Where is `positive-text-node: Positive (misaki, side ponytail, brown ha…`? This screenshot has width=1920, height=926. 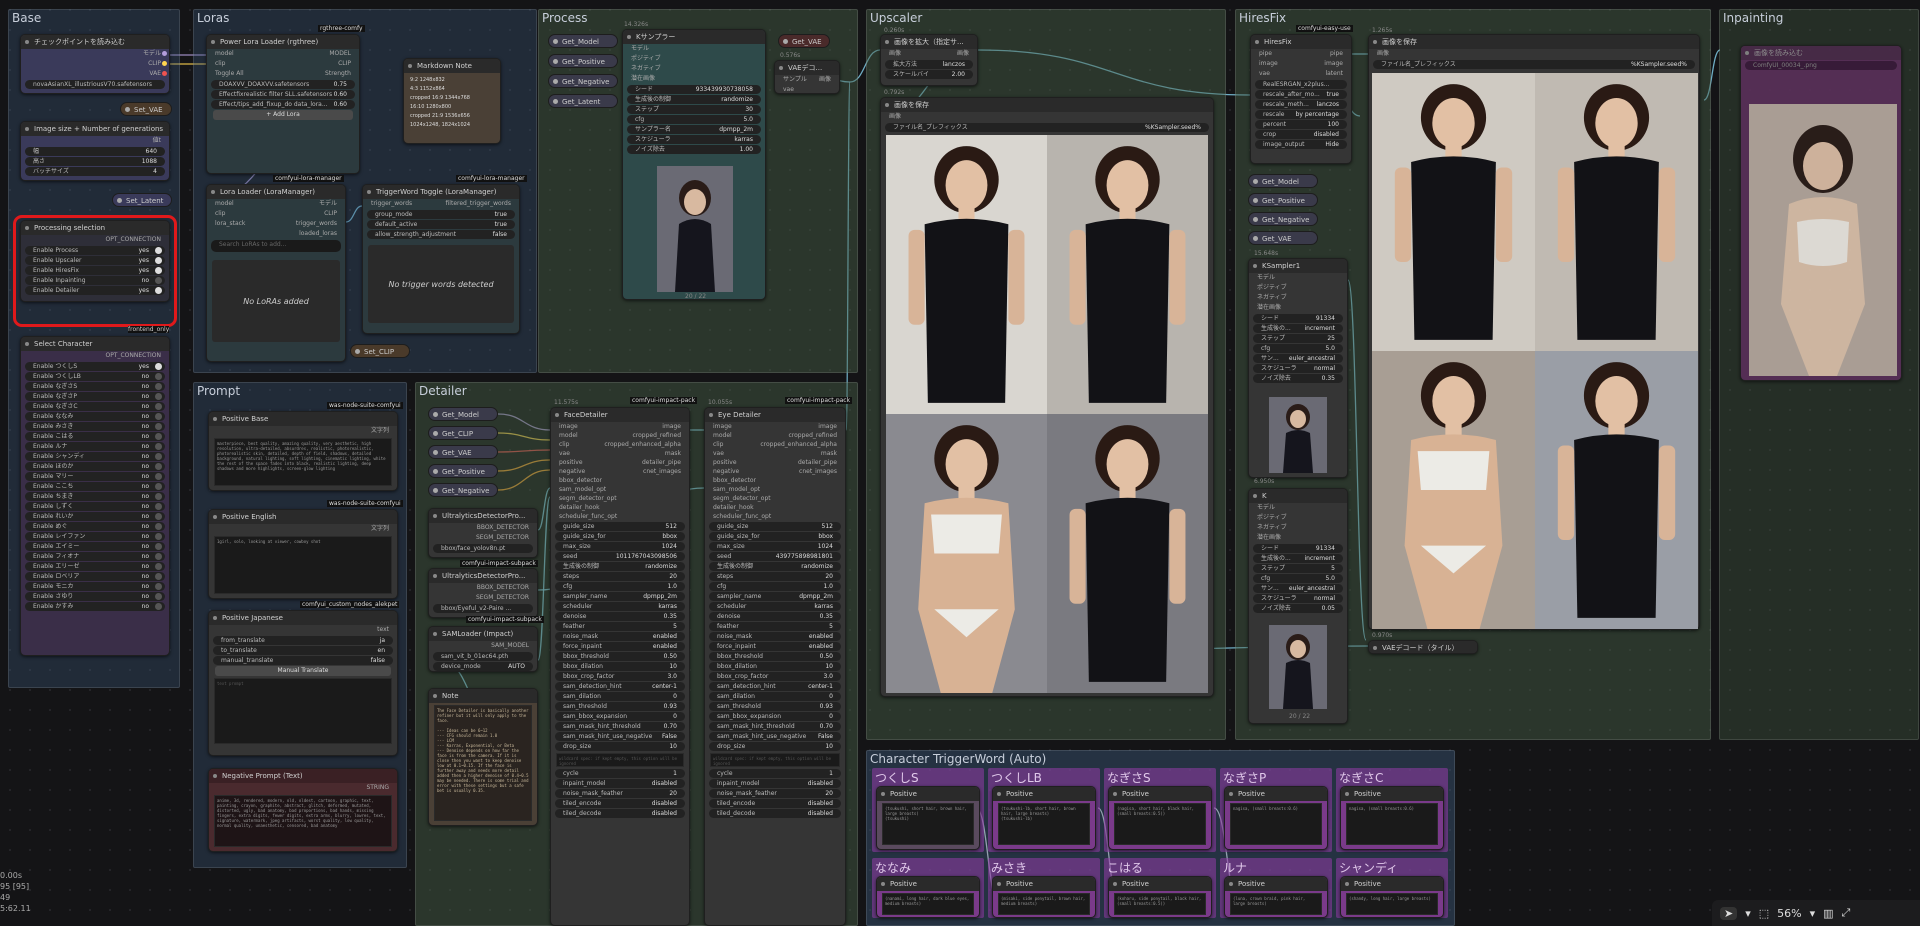 positive-text-node: Positive (misaki, side ponytail, brown ha… is located at coordinates (1044, 897).